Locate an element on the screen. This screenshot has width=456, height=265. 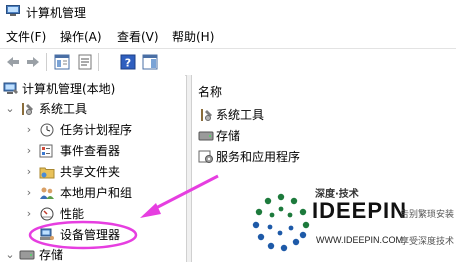
tree-item-computer-management: 计算机管理(本地) is located at coordinates (92, 89).